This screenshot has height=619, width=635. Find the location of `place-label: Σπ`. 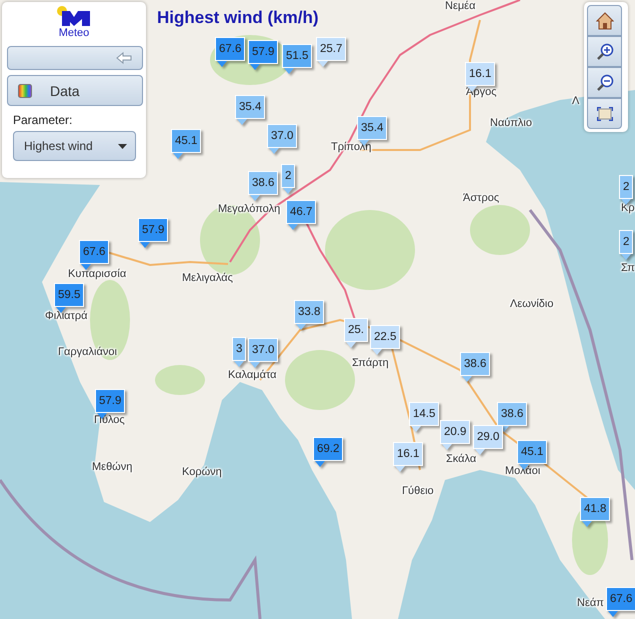

place-label: Σπ is located at coordinates (628, 268).